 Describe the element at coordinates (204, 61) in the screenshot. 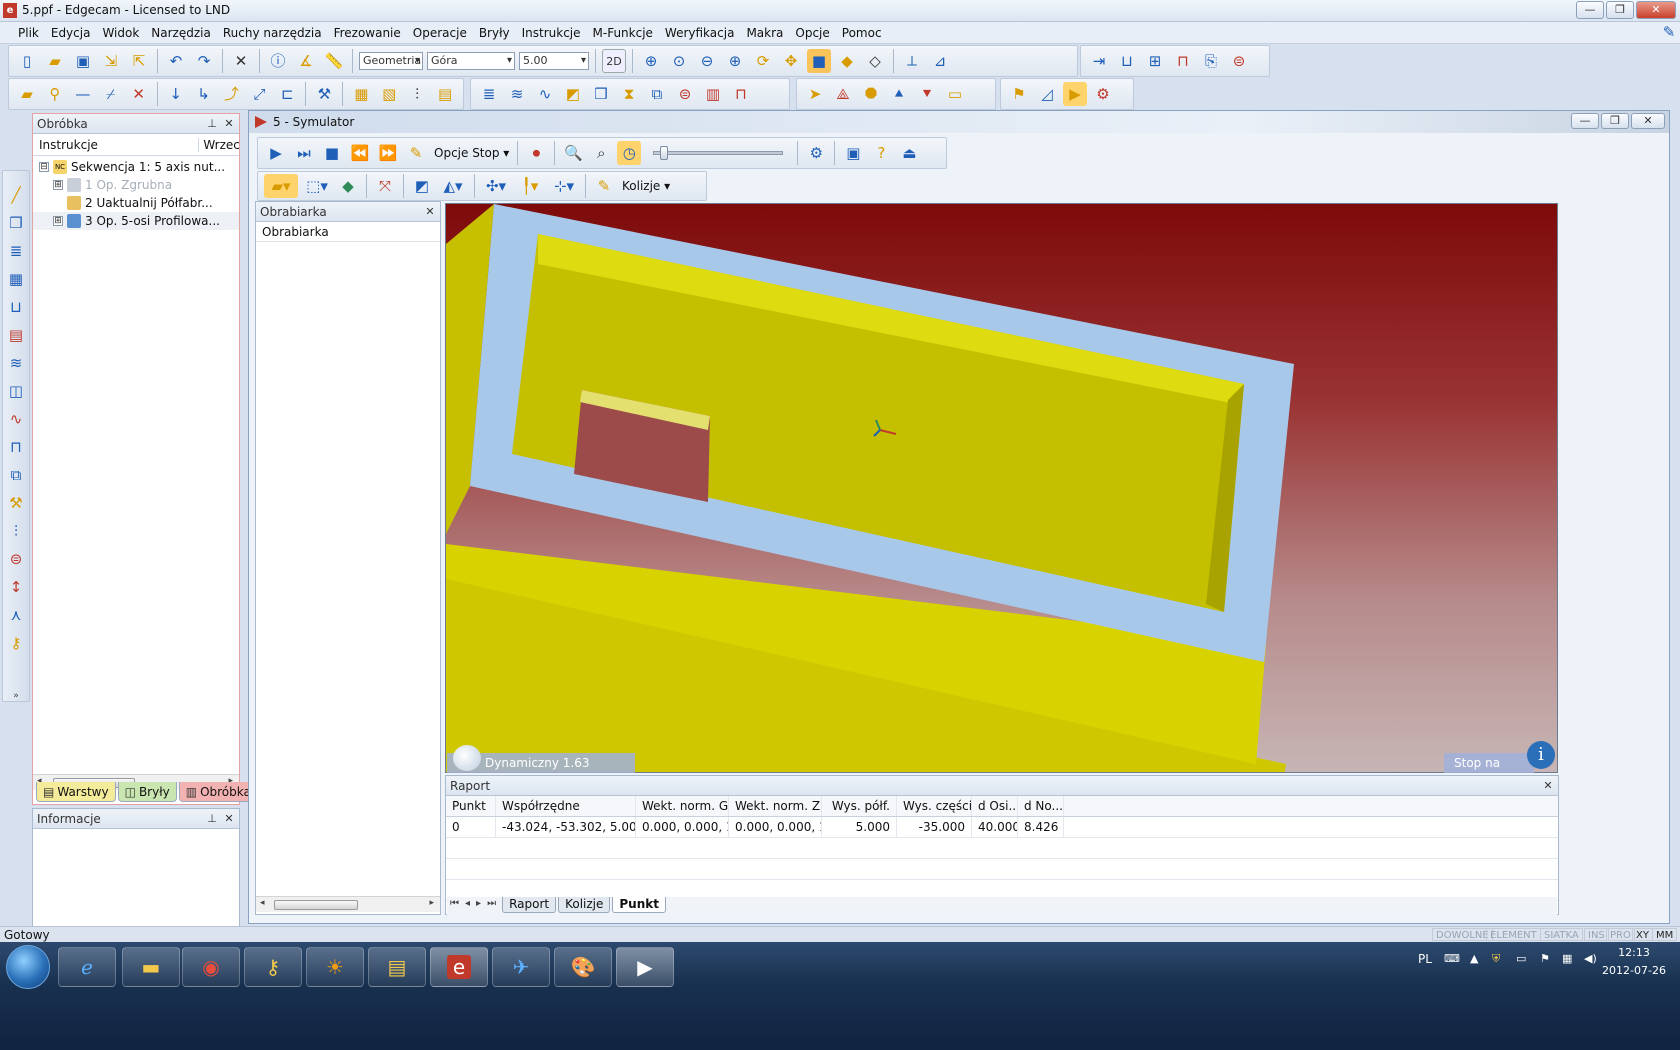

I see `redo-icon: ↷` at that location.